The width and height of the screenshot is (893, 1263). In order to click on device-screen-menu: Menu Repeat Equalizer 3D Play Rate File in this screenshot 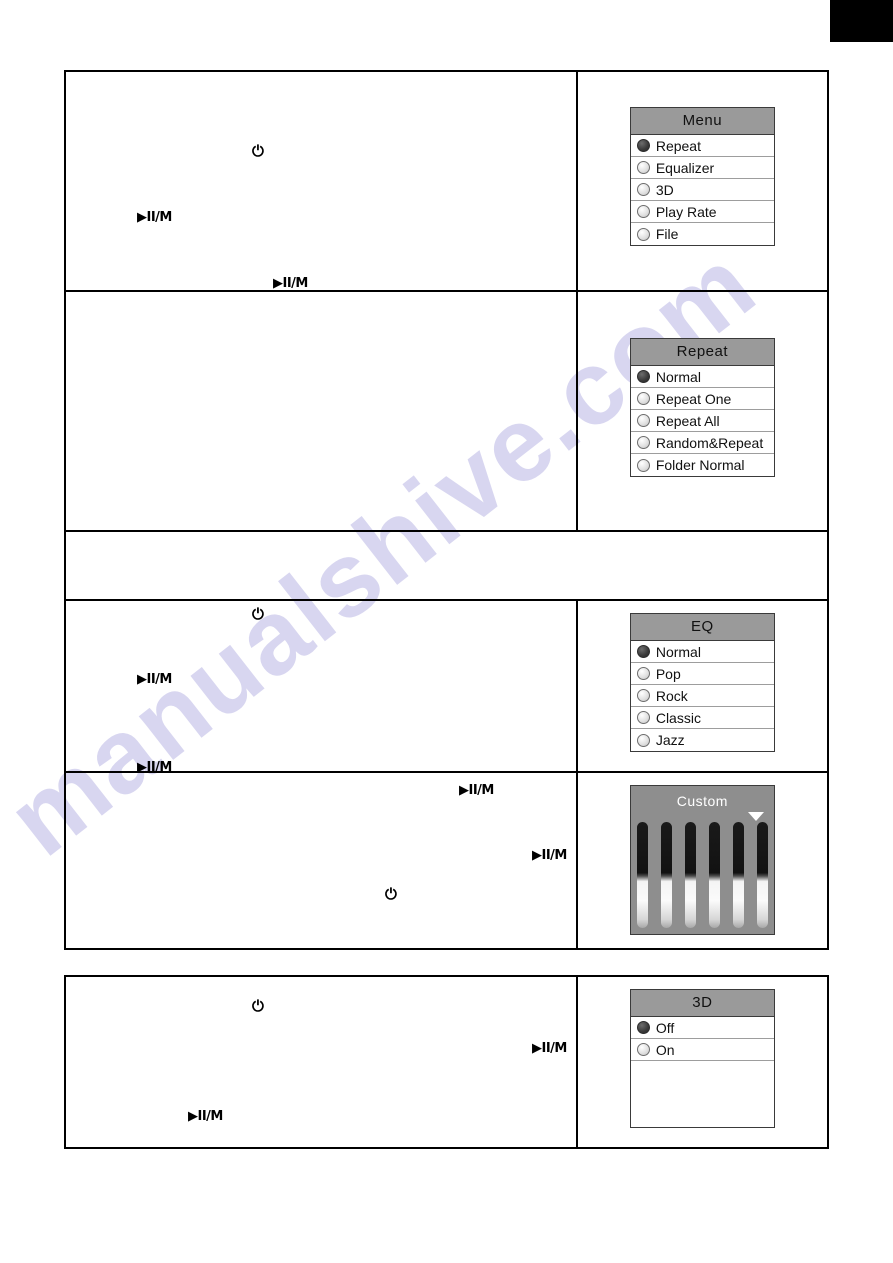, I will do `click(702, 176)`.